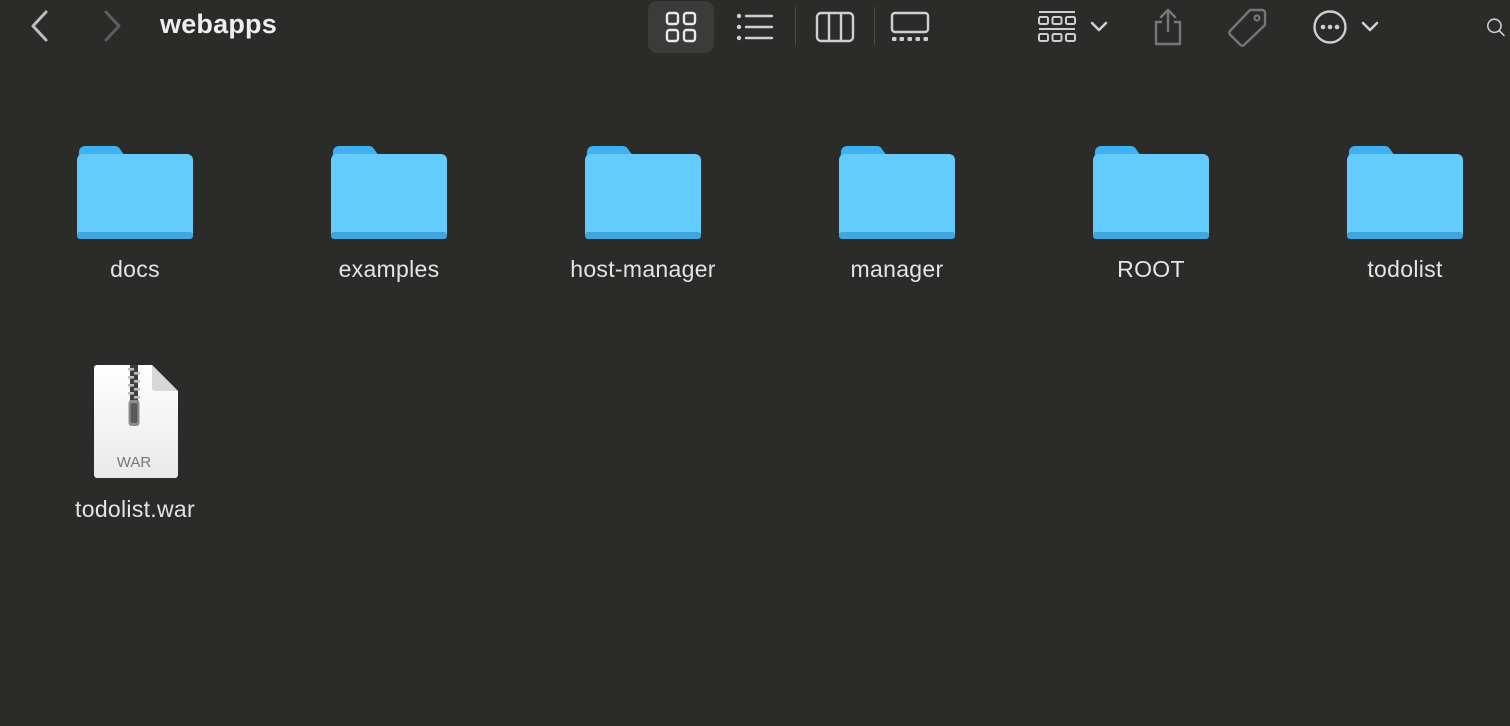 This screenshot has height=726, width=1510. I want to click on folder-item: manager, so click(897, 202).